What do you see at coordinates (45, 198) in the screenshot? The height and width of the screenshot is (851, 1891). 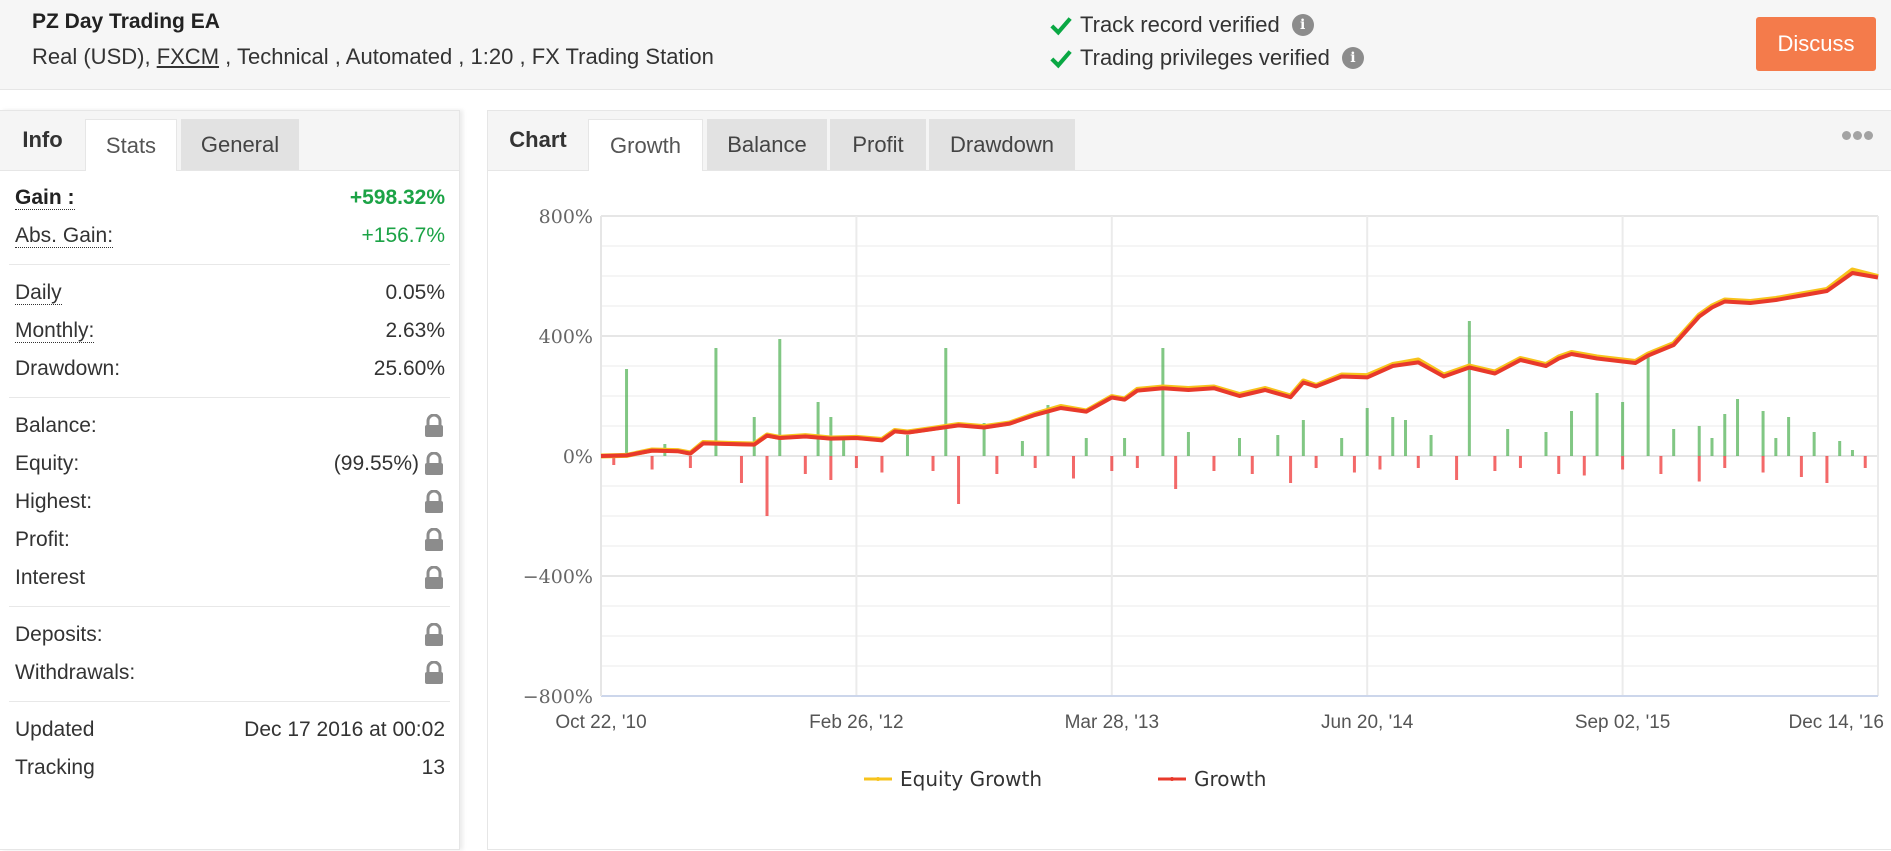 I see `gain-label: Gain :` at bounding box center [45, 198].